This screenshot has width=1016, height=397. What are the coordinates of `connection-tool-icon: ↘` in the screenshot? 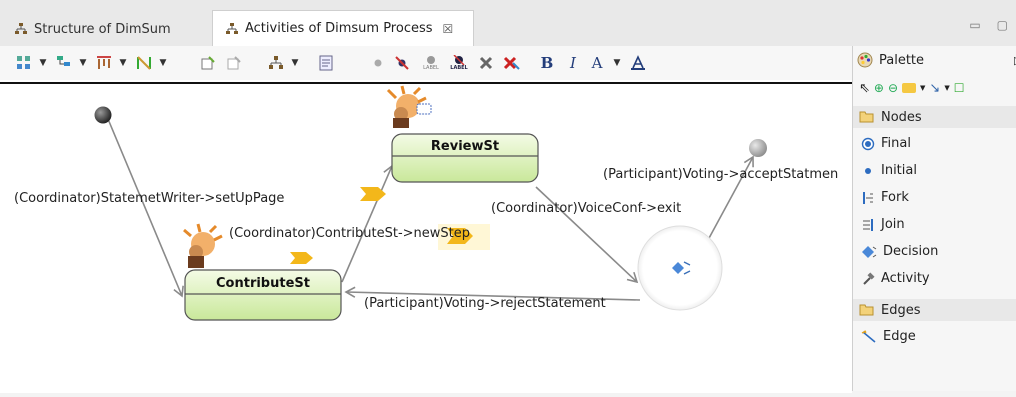 It's located at (934, 88).